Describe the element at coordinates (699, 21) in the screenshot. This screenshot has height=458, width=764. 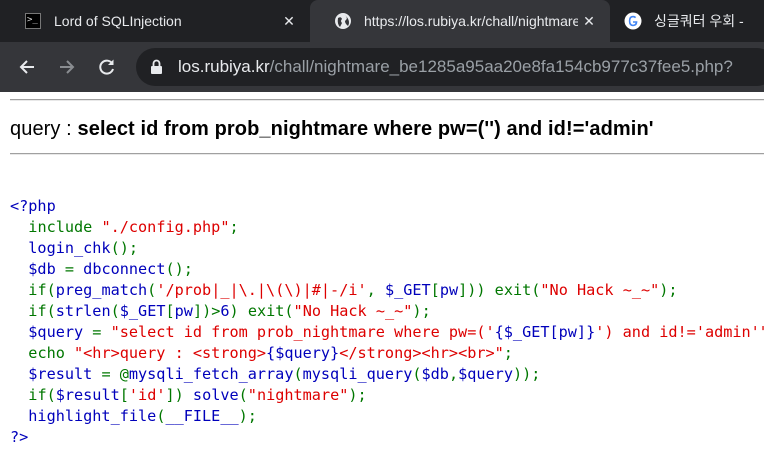
I see `tab-title: 싱글쿼터 우회 -` at that location.